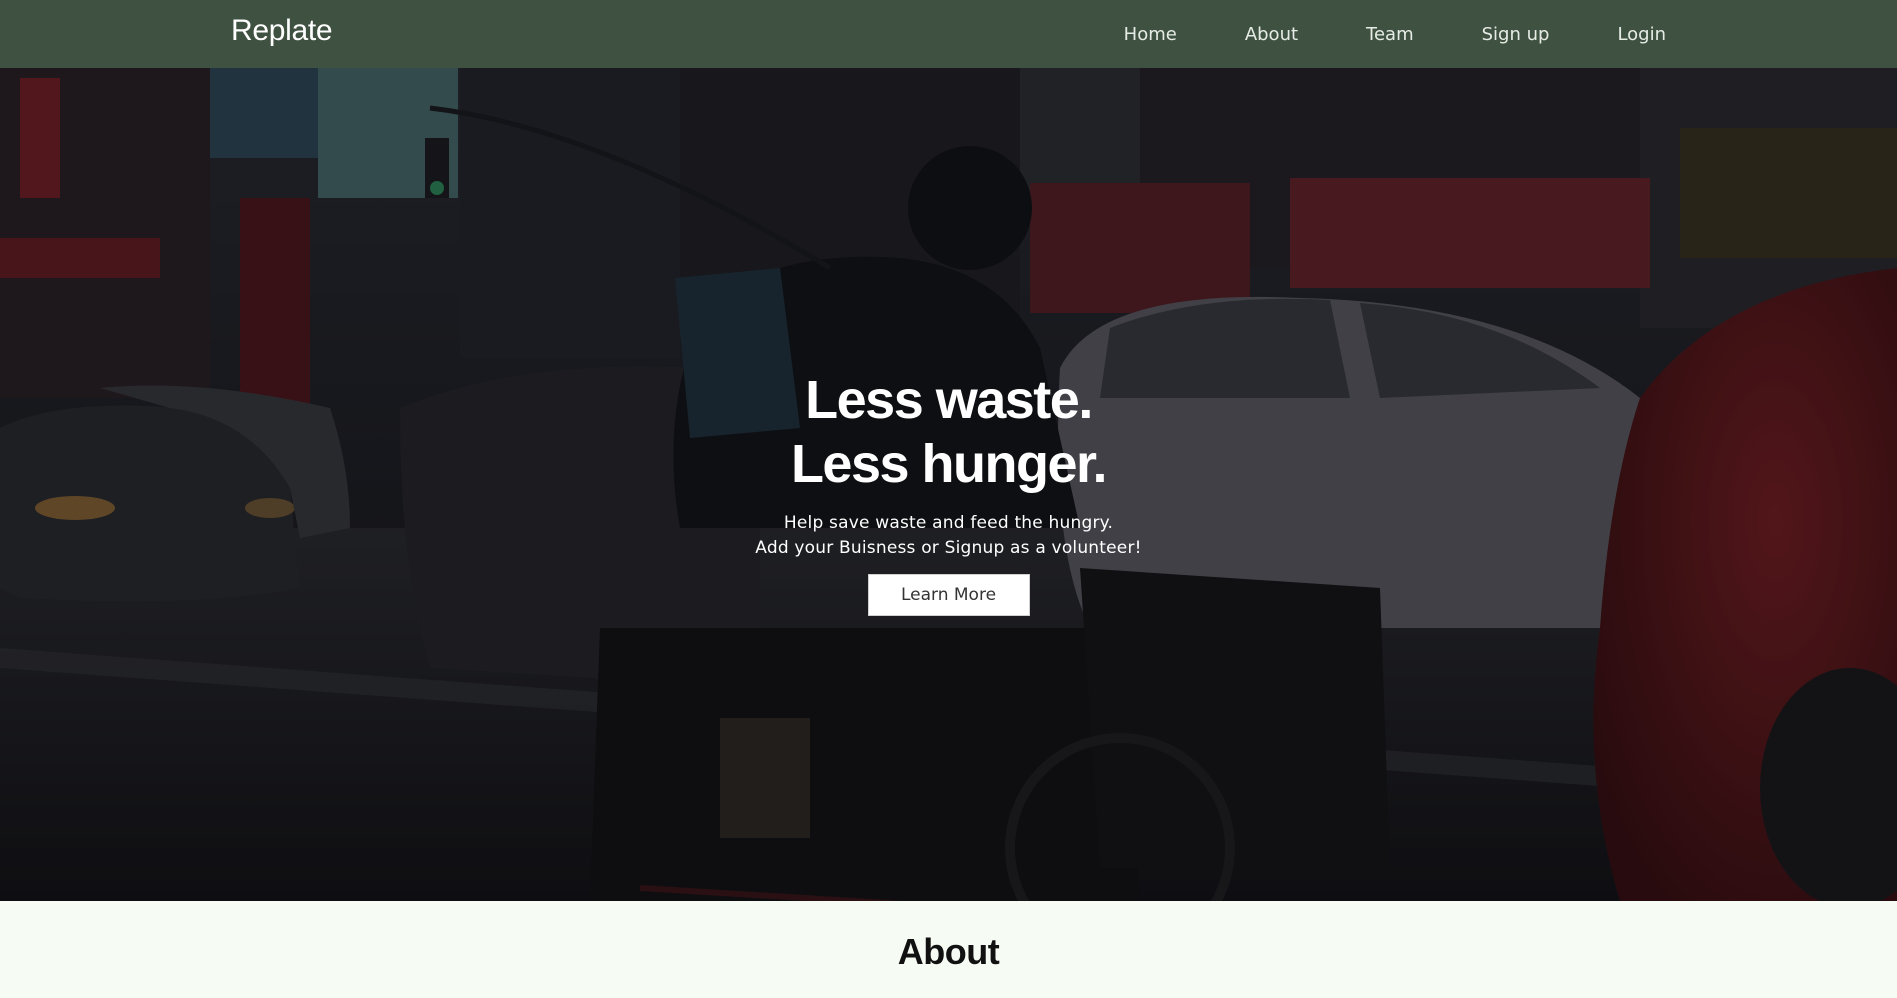 The width and height of the screenshot is (1897, 998). What do you see at coordinates (948, 523) in the screenshot?
I see `hero-subtitle-line-1: Help save waste and feed the hungry.` at bounding box center [948, 523].